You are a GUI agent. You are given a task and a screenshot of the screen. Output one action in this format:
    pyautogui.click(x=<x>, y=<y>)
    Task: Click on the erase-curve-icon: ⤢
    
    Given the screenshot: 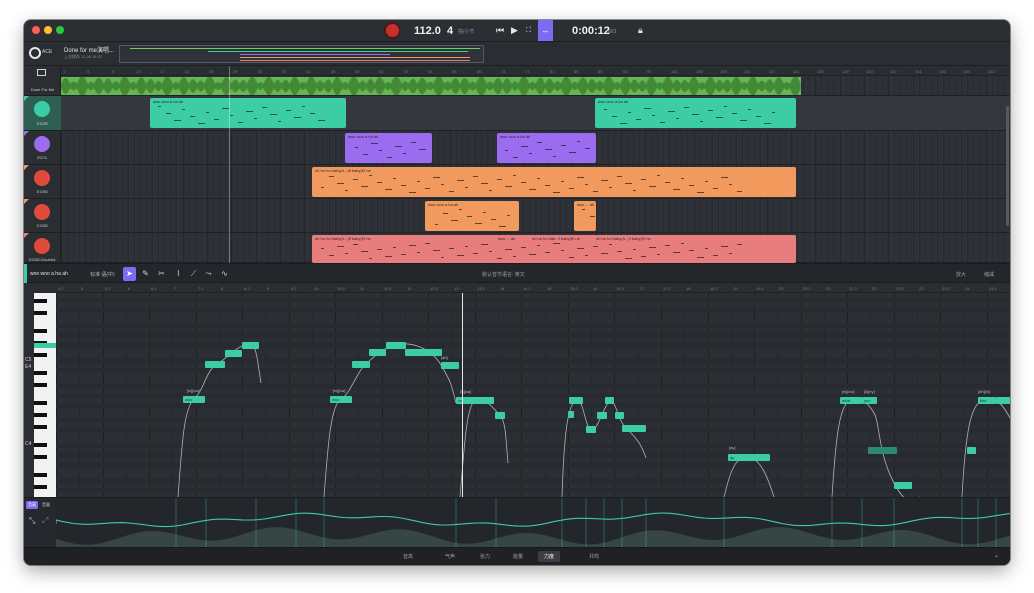 What is the action you would take?
    pyautogui.click(x=45, y=521)
    